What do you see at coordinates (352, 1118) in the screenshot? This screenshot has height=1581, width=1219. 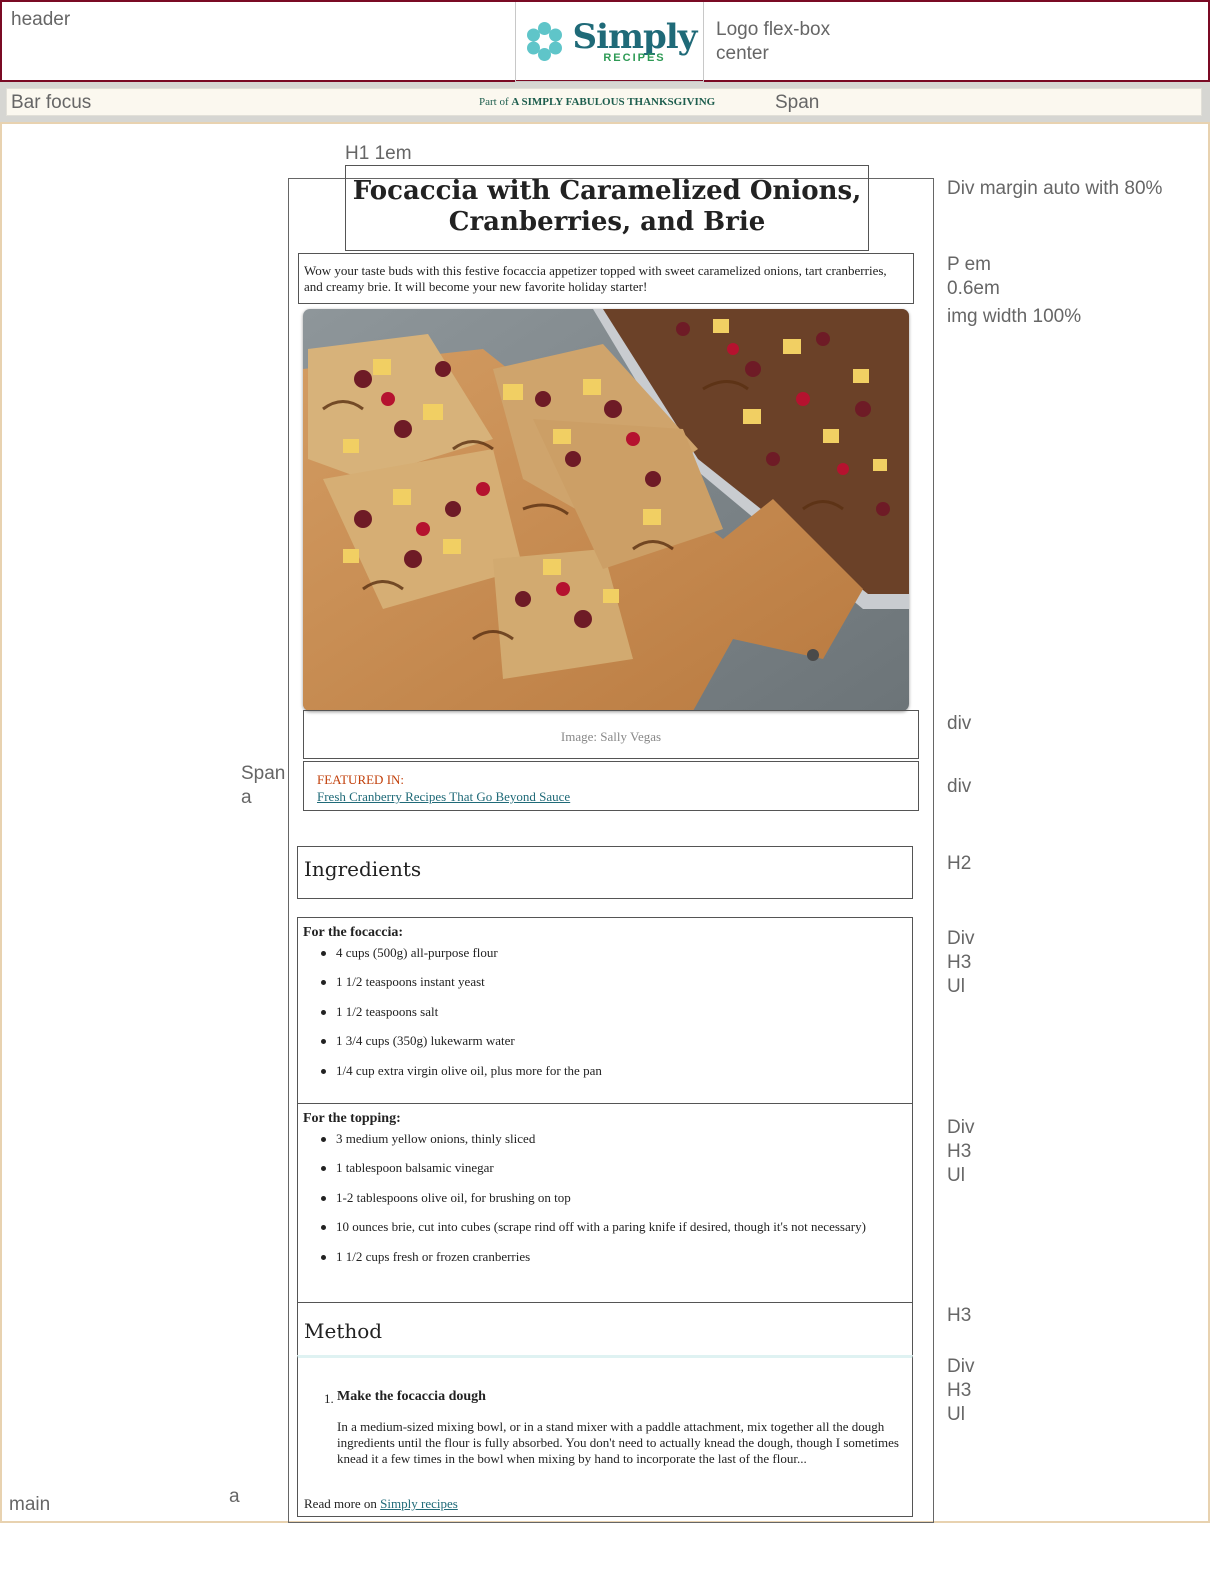 I see `topping-heading: For the topping:` at bounding box center [352, 1118].